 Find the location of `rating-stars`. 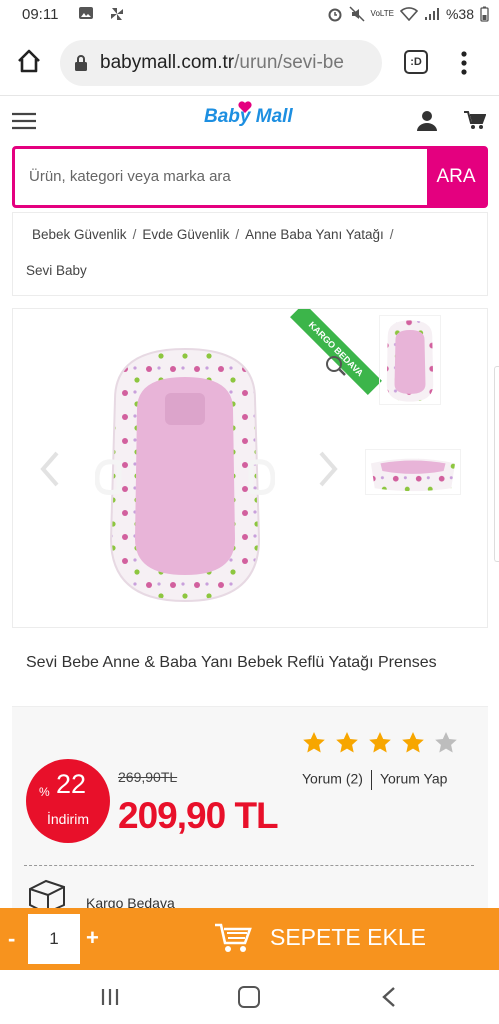

rating-stars is located at coordinates (380, 743).